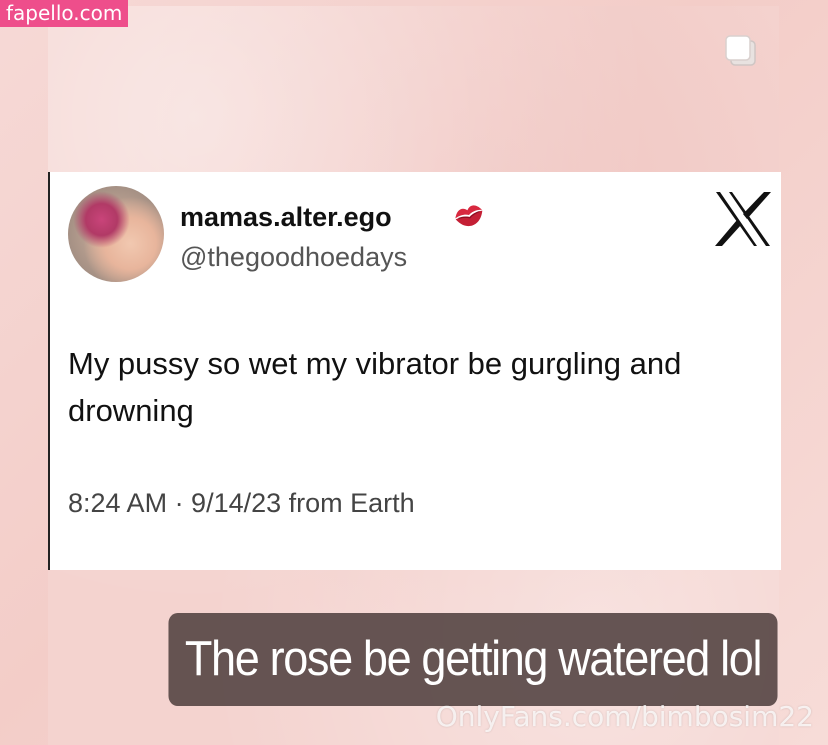 The image size is (828, 745). I want to click on onlyfans-watermark: OnlyFans.com/bimbosim22, so click(624, 716).